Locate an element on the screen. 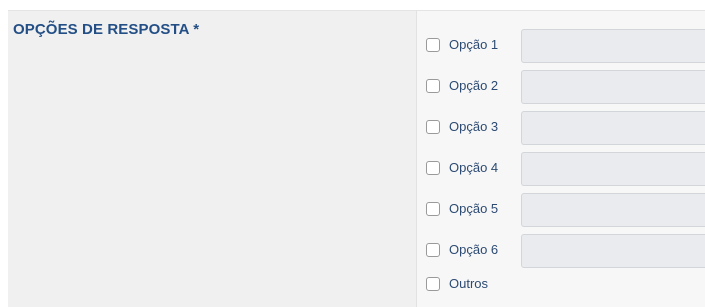  option-others-checkbox is located at coordinates (433, 284).